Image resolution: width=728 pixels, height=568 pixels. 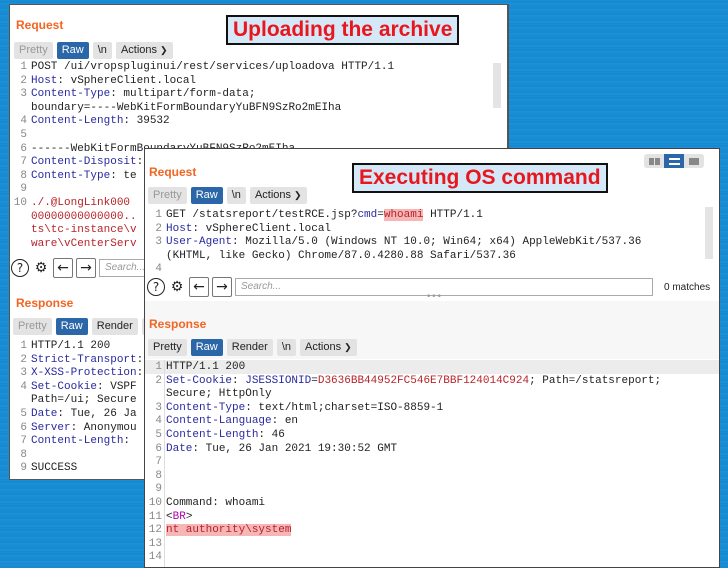 I want to click on code-line: 4 Set-Cookie: VSPF, so click(x=78, y=388).